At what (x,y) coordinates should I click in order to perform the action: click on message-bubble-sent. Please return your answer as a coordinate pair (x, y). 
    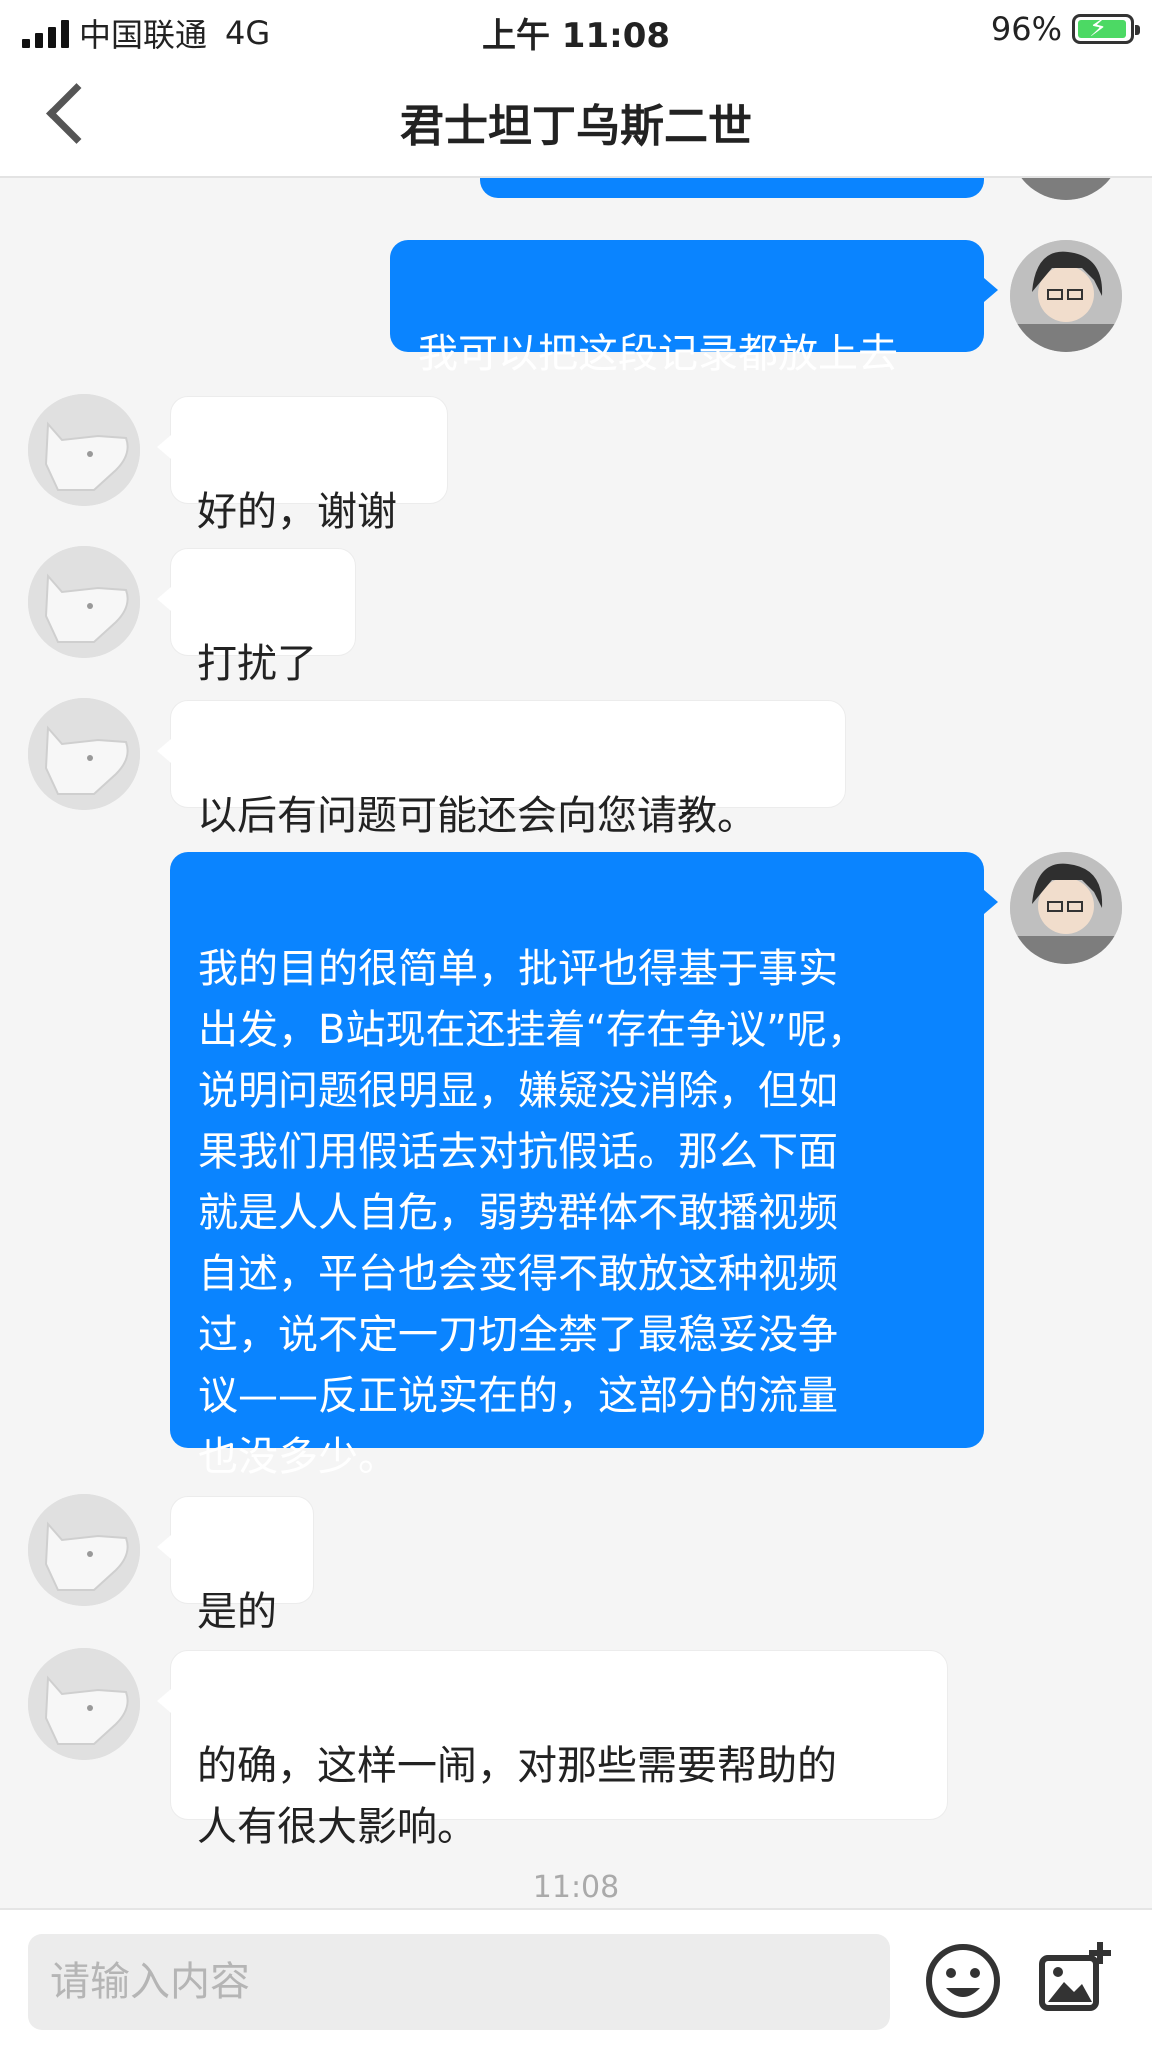
    Looking at the image, I should click on (732, 188).